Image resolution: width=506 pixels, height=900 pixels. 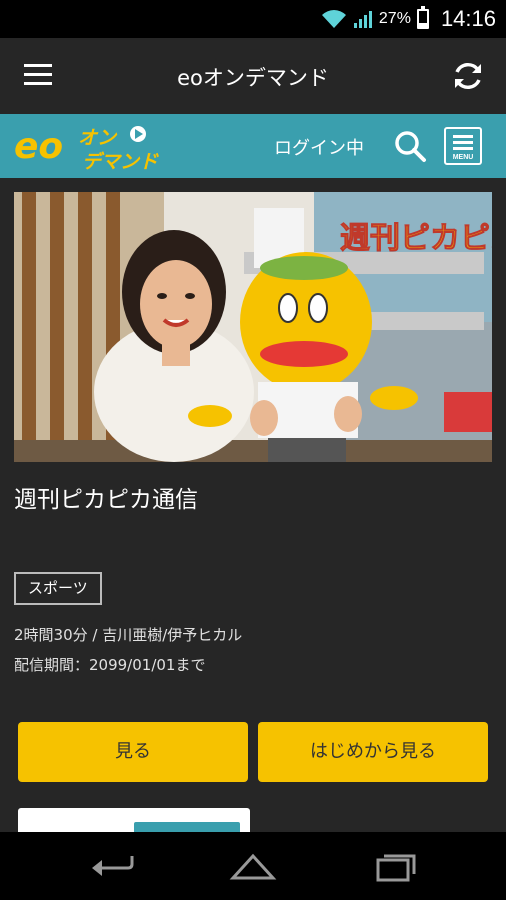 What do you see at coordinates (187, 827) in the screenshot?
I see `favorite-card-tag` at bounding box center [187, 827].